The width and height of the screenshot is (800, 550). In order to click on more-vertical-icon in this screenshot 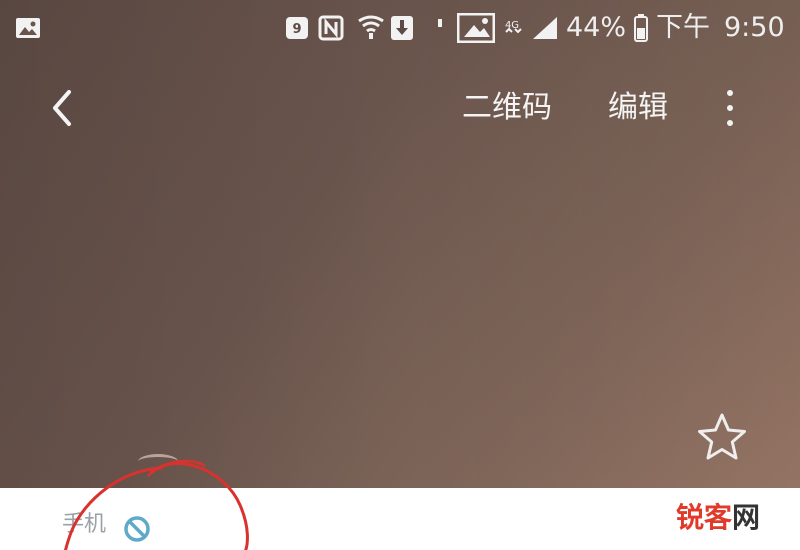, I will do `click(730, 93)`.